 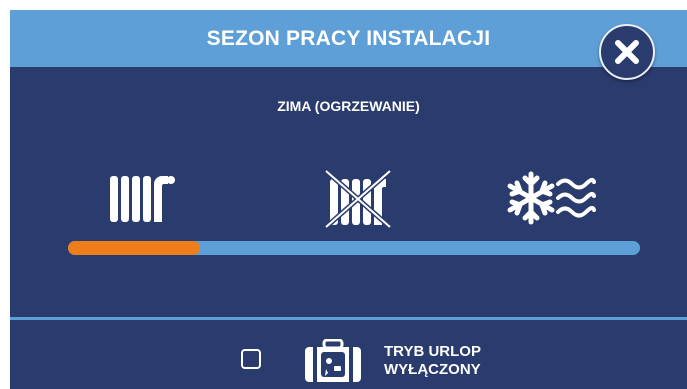 I want to click on suitcase-icon, so click(x=333, y=360).